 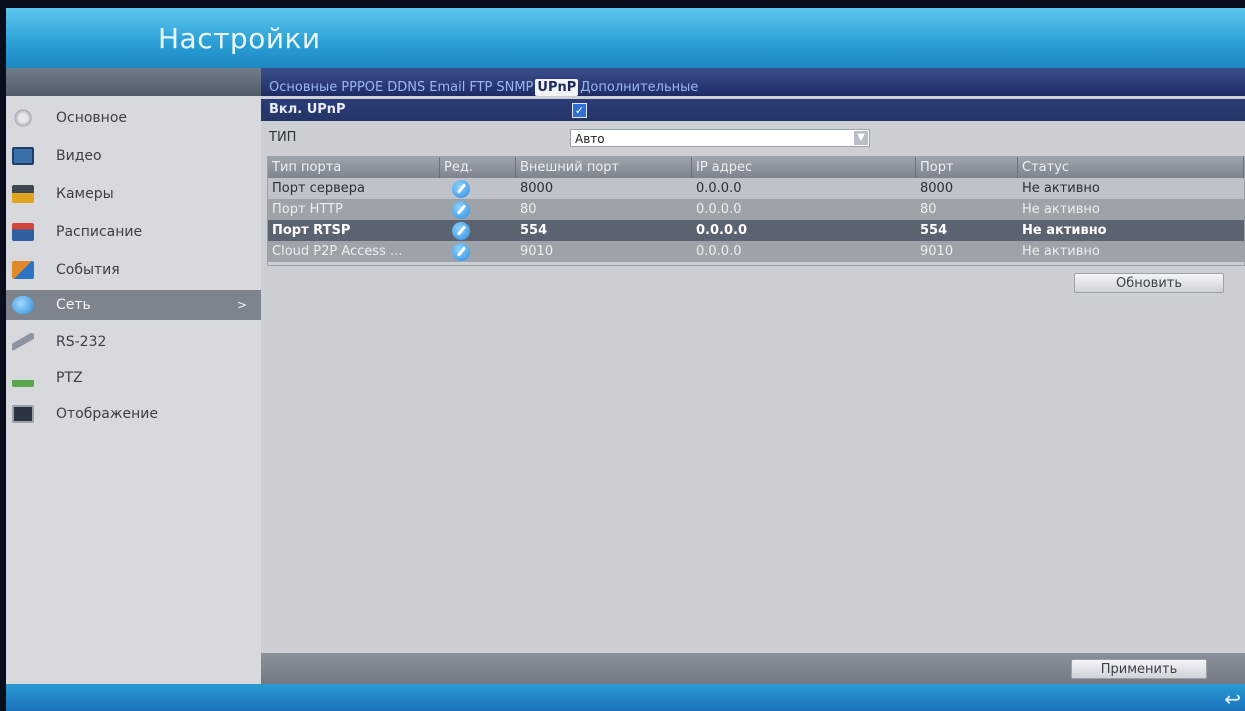 I want to click on port-cell: 8000, so click(x=937, y=188).